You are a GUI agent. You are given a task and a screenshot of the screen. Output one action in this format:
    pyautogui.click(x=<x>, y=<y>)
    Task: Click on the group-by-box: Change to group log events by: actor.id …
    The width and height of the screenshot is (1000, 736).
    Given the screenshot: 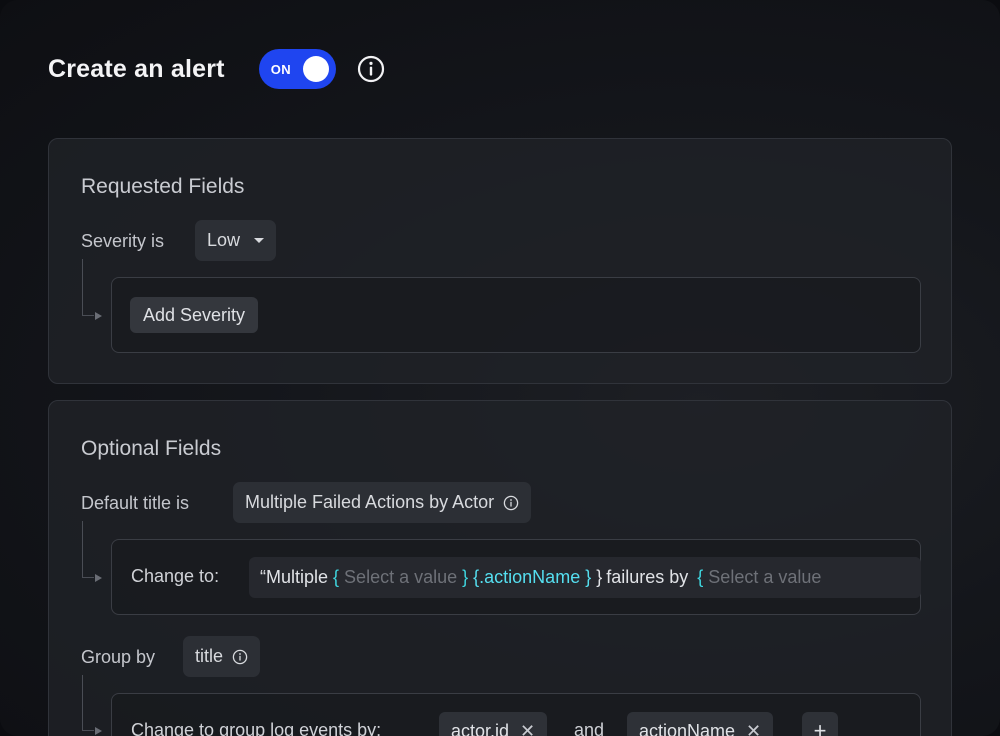 What is the action you would take?
    pyautogui.click(x=516, y=714)
    